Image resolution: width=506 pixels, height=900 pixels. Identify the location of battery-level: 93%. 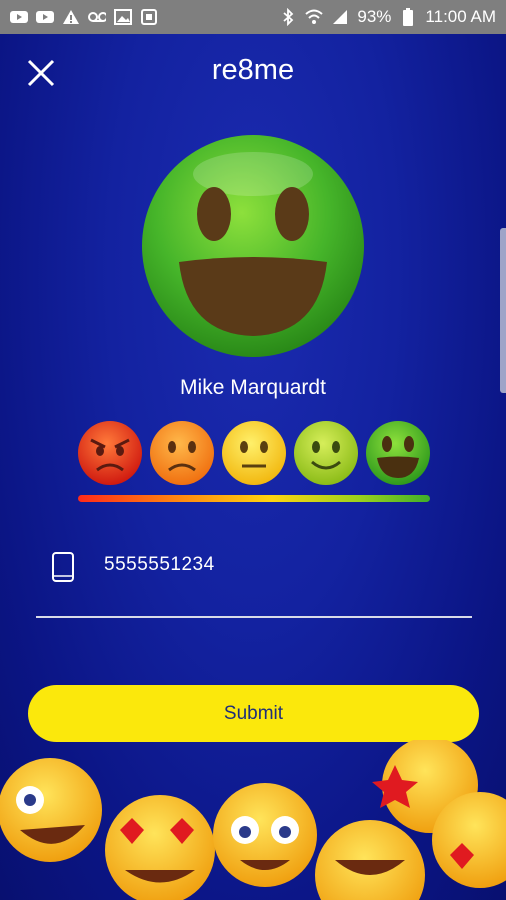
(374, 16).